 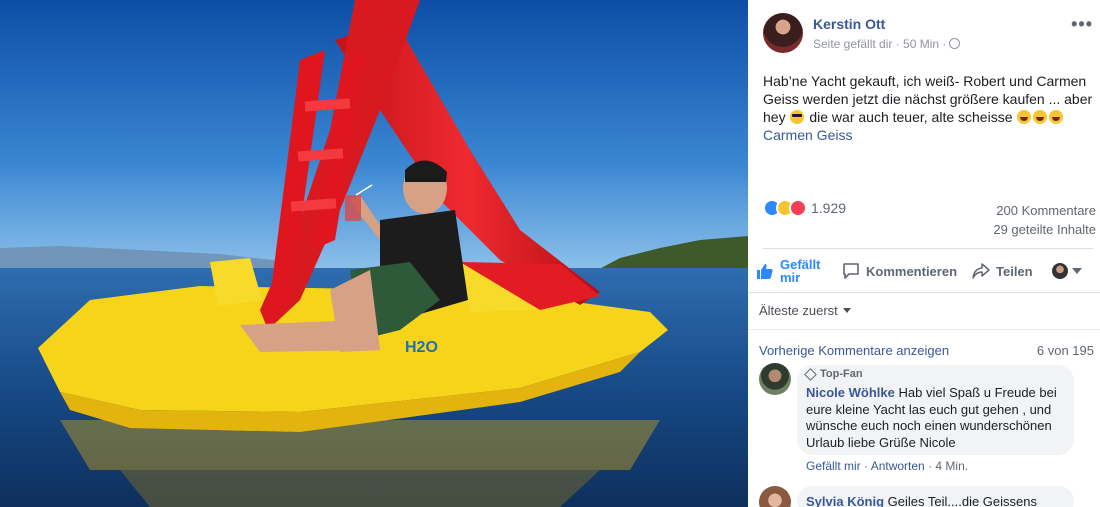 I want to click on comments-count: 200 Kommentare, so click(x=1046, y=210).